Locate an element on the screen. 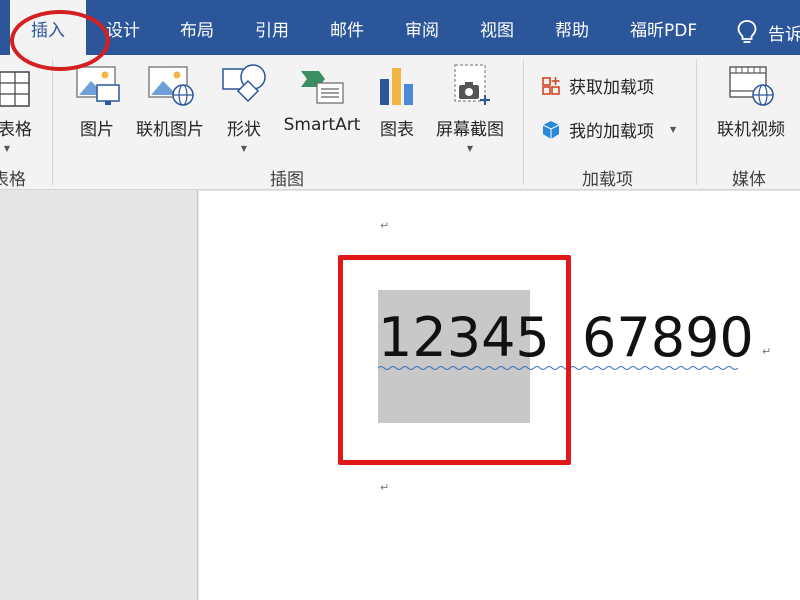 This screenshot has height=600, width=800. pictures-icon is located at coordinates (98, 85).